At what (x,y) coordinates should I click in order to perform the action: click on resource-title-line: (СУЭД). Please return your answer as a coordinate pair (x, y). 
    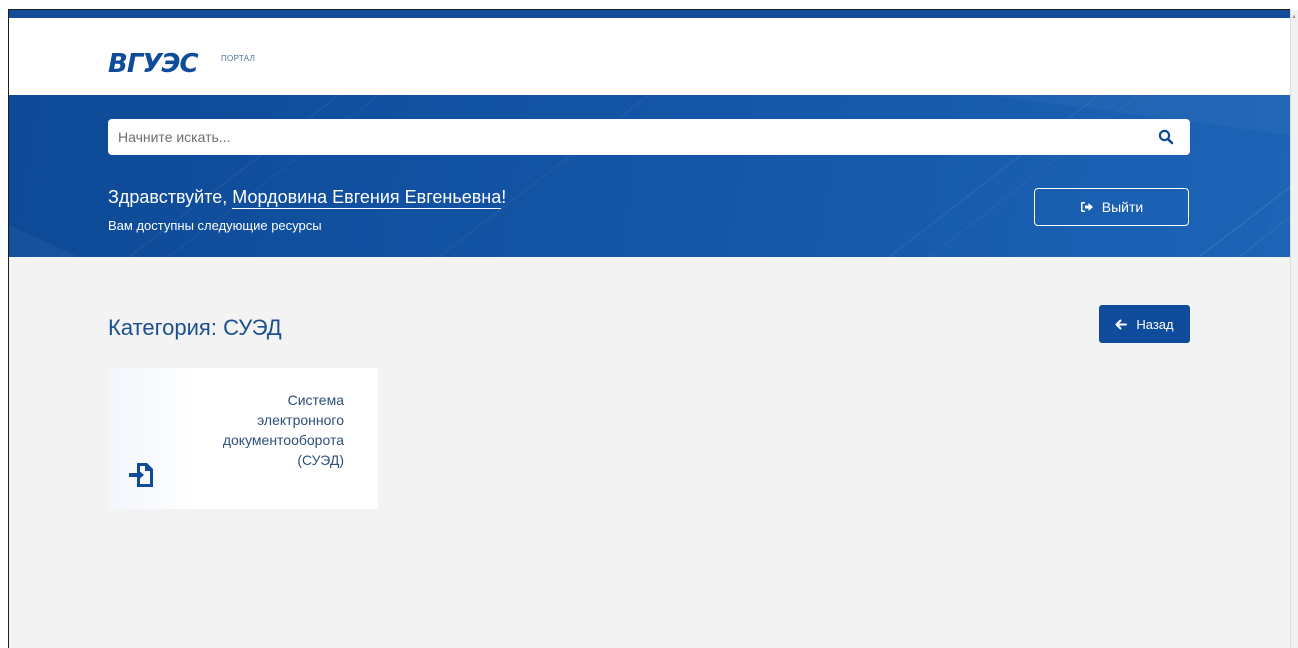
    Looking at the image, I should click on (320, 460).